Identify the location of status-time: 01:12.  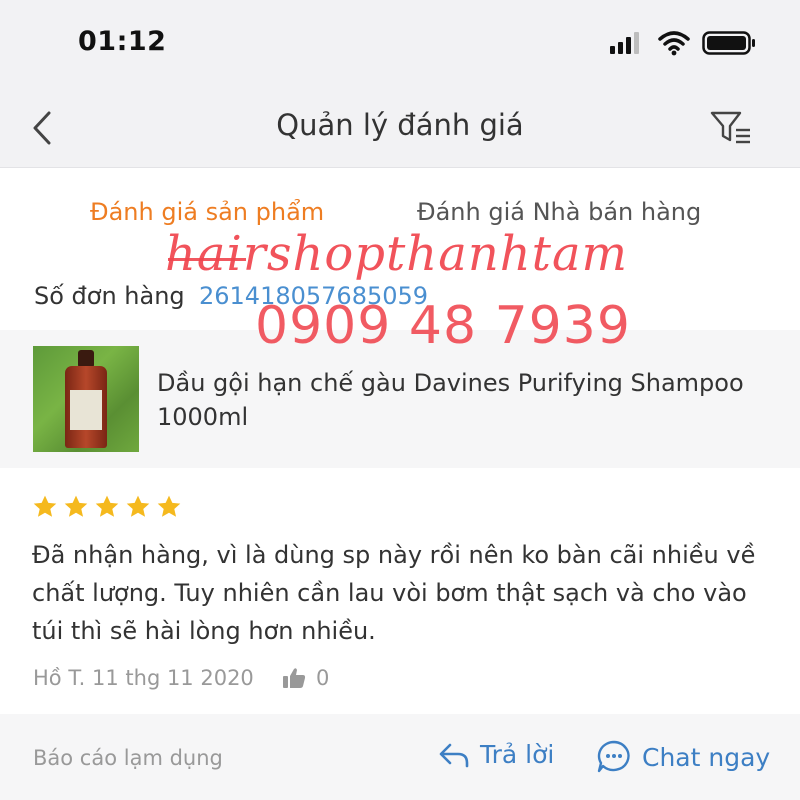
(122, 41).